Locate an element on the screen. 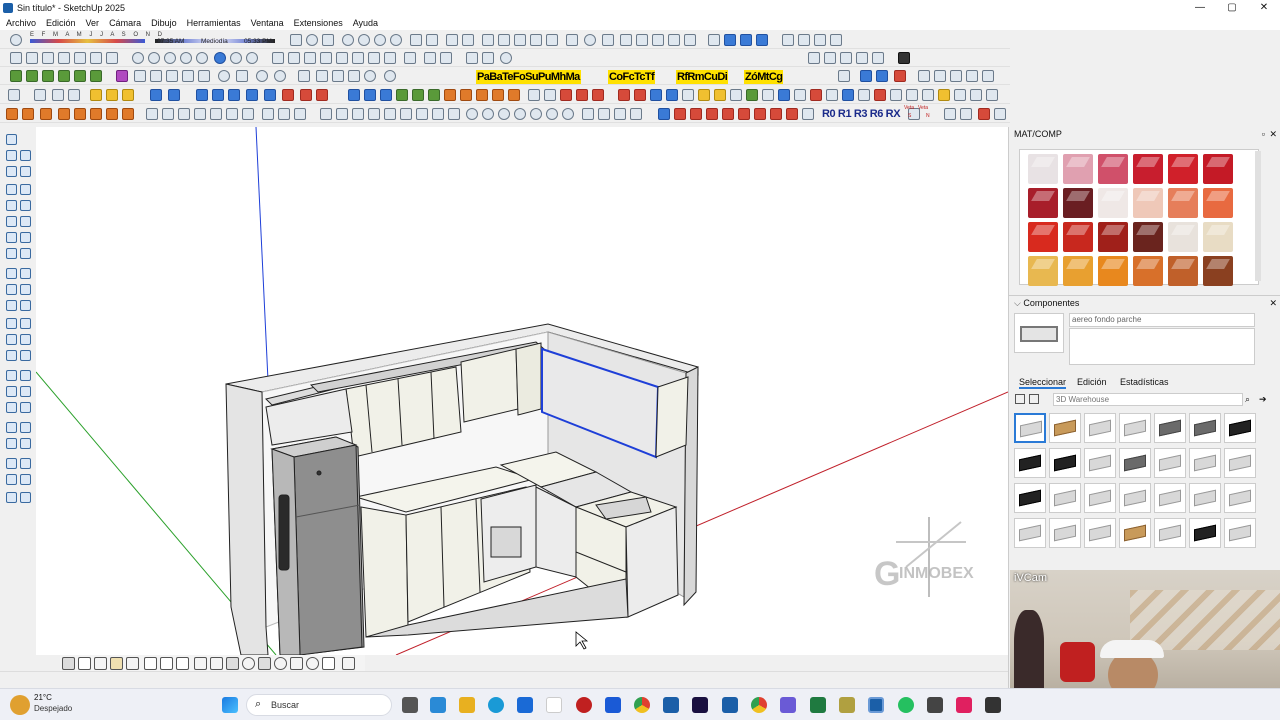  minimize-button: — is located at coordinates (1200, 7).